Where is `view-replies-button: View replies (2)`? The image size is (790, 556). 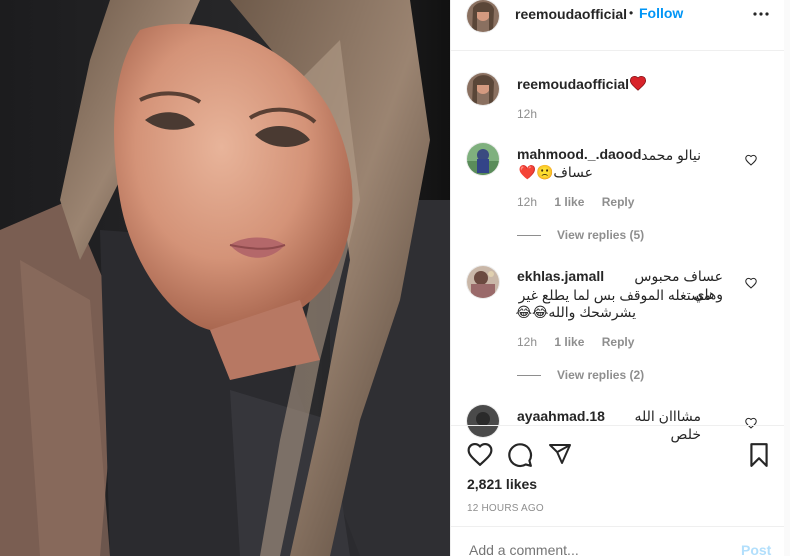
view-replies-button: View replies (2) is located at coordinates (580, 375).